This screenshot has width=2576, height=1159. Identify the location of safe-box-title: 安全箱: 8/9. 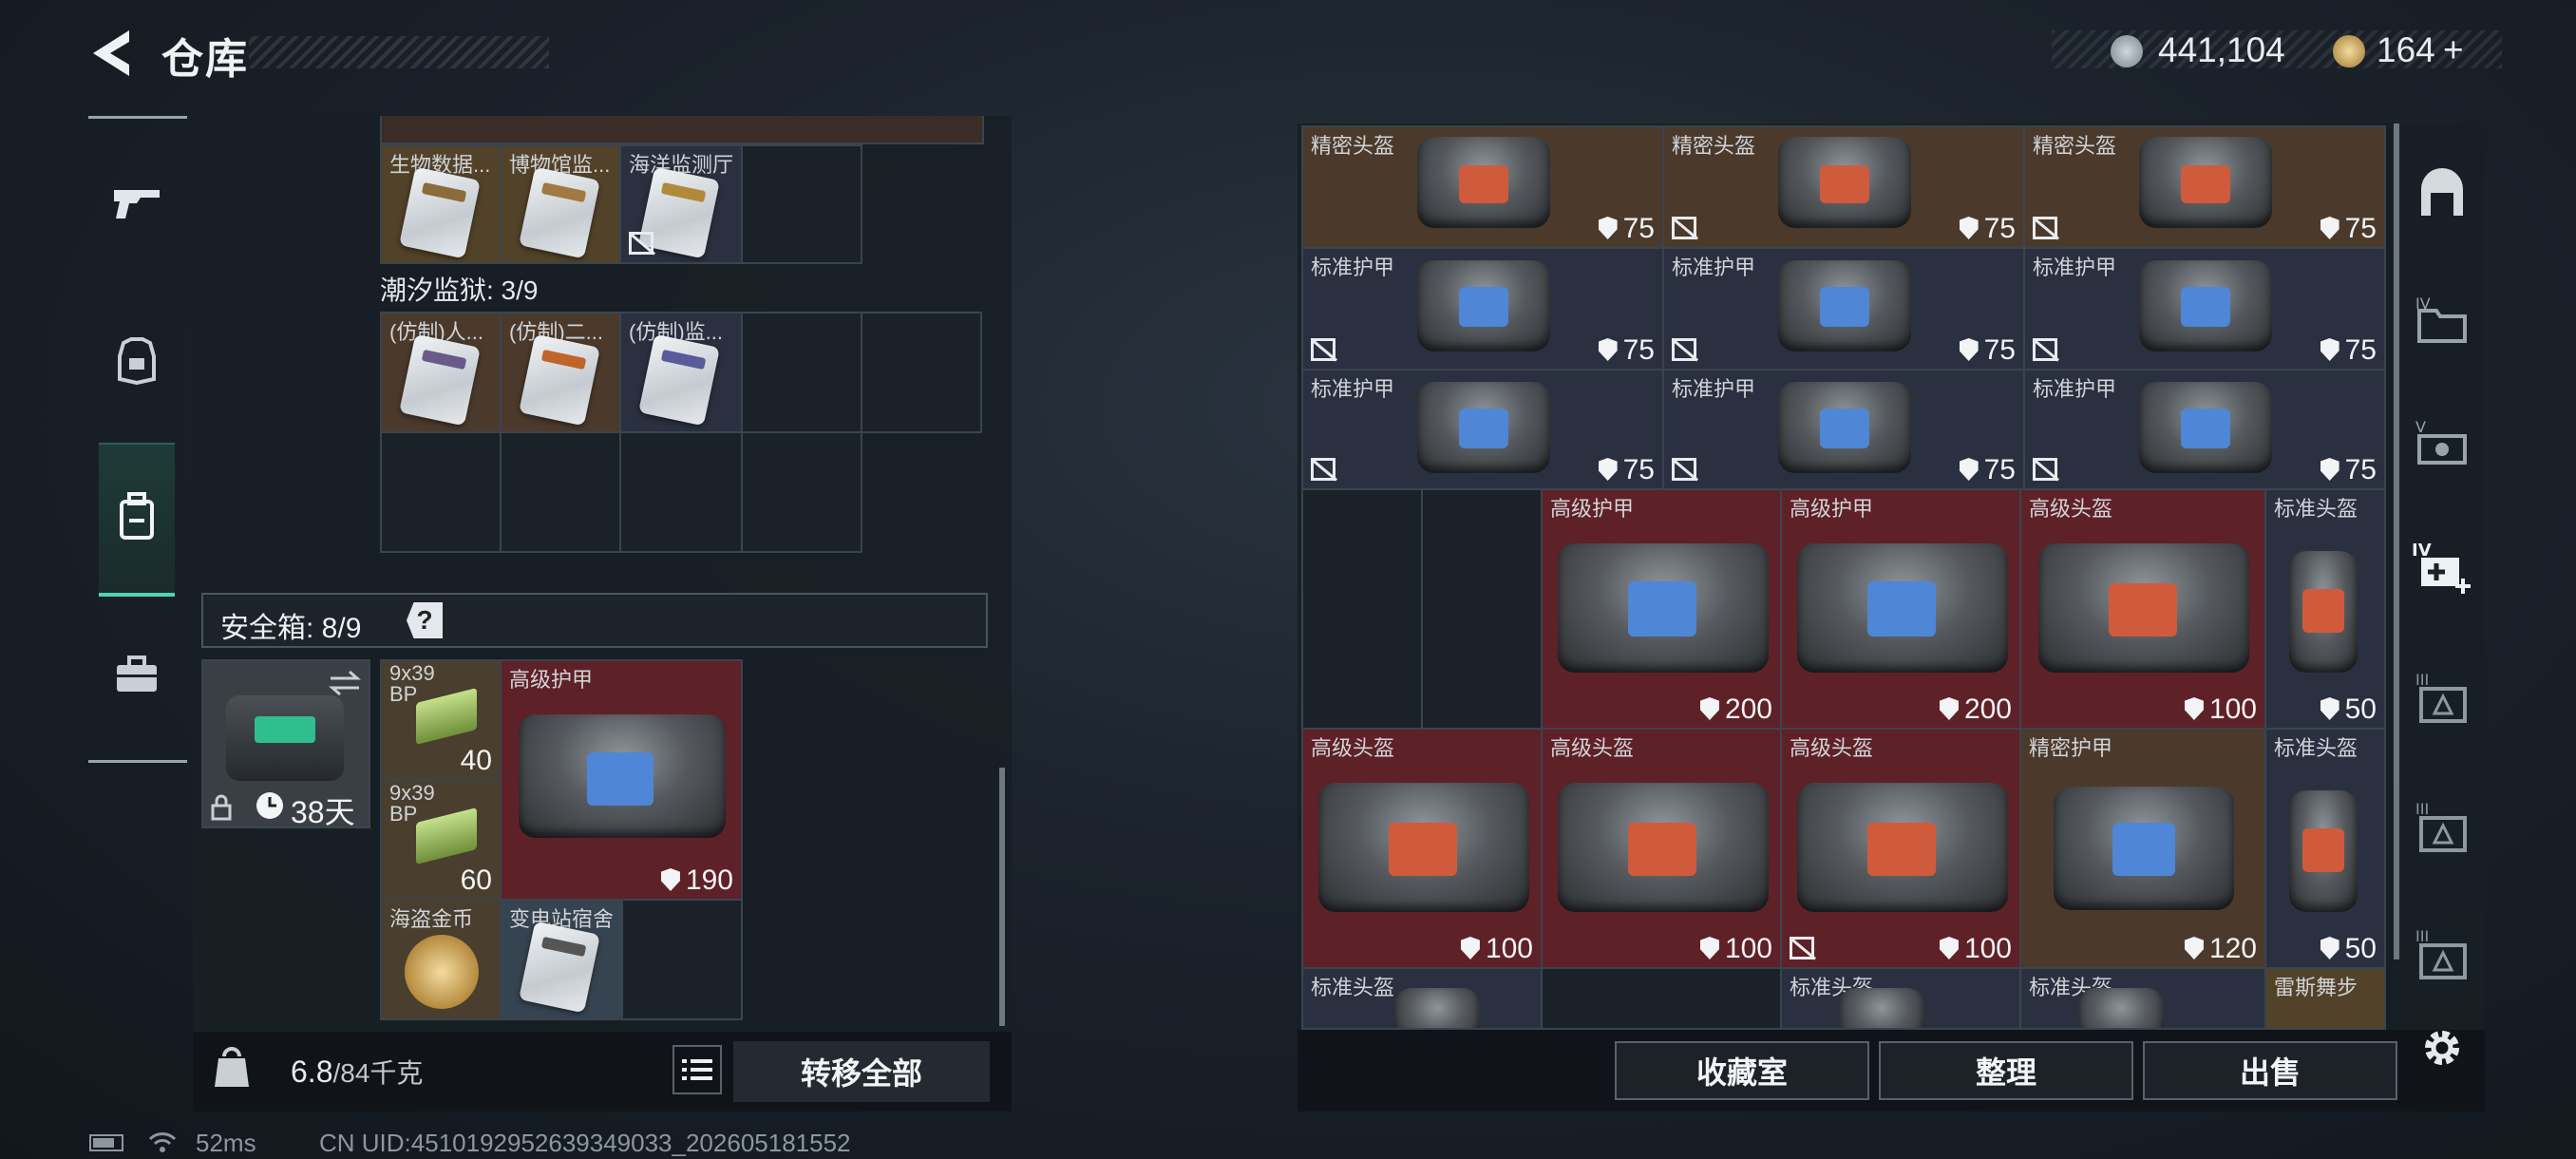
(291, 628).